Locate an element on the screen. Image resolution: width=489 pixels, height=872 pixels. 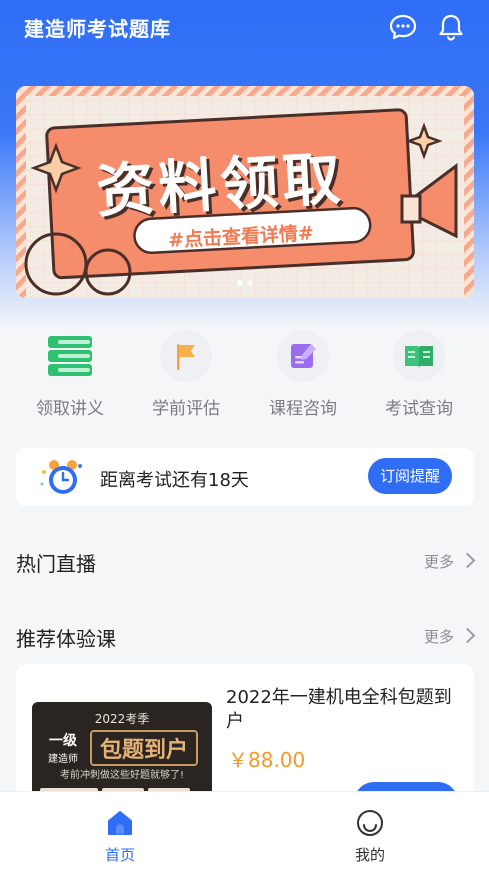
home-icon is located at coordinates (120, 823).